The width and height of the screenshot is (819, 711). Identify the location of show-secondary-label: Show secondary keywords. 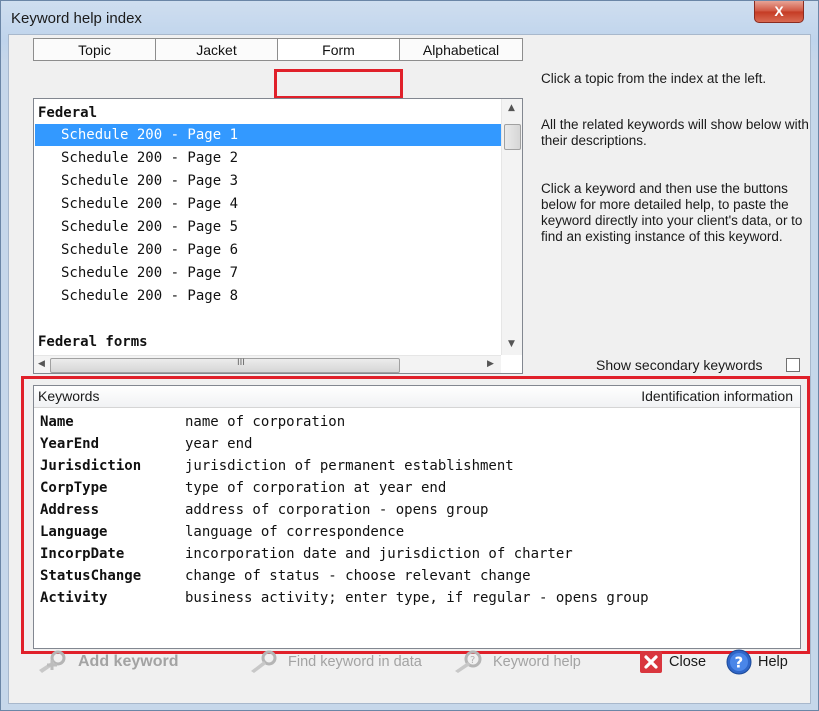
(679, 365).